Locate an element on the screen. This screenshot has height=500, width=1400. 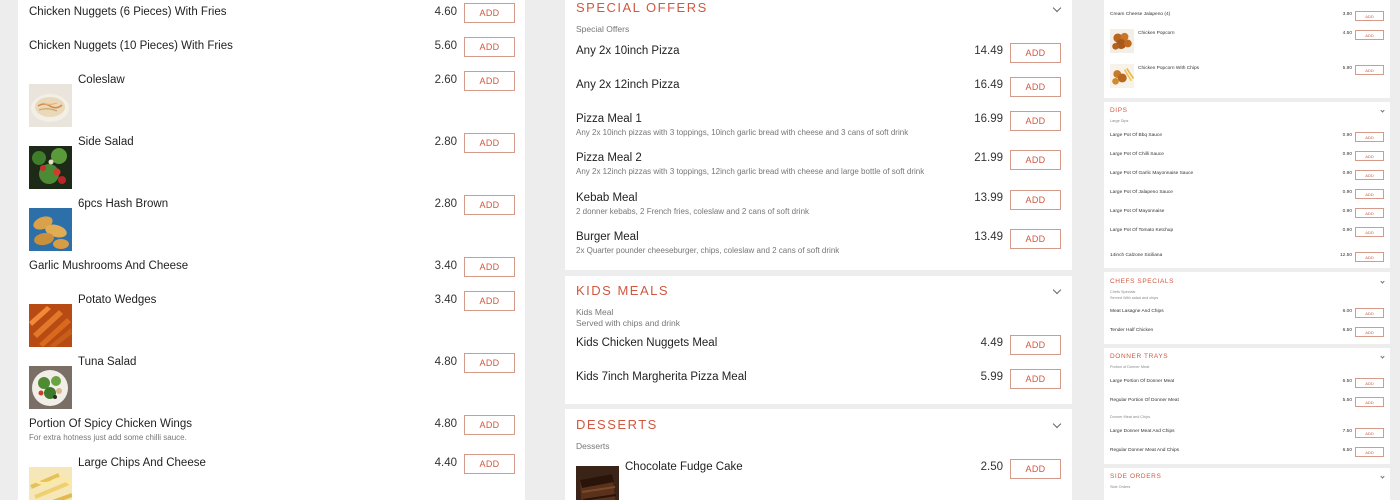
item-name: 6pcs Hash Brown is located at coordinates (123, 204).